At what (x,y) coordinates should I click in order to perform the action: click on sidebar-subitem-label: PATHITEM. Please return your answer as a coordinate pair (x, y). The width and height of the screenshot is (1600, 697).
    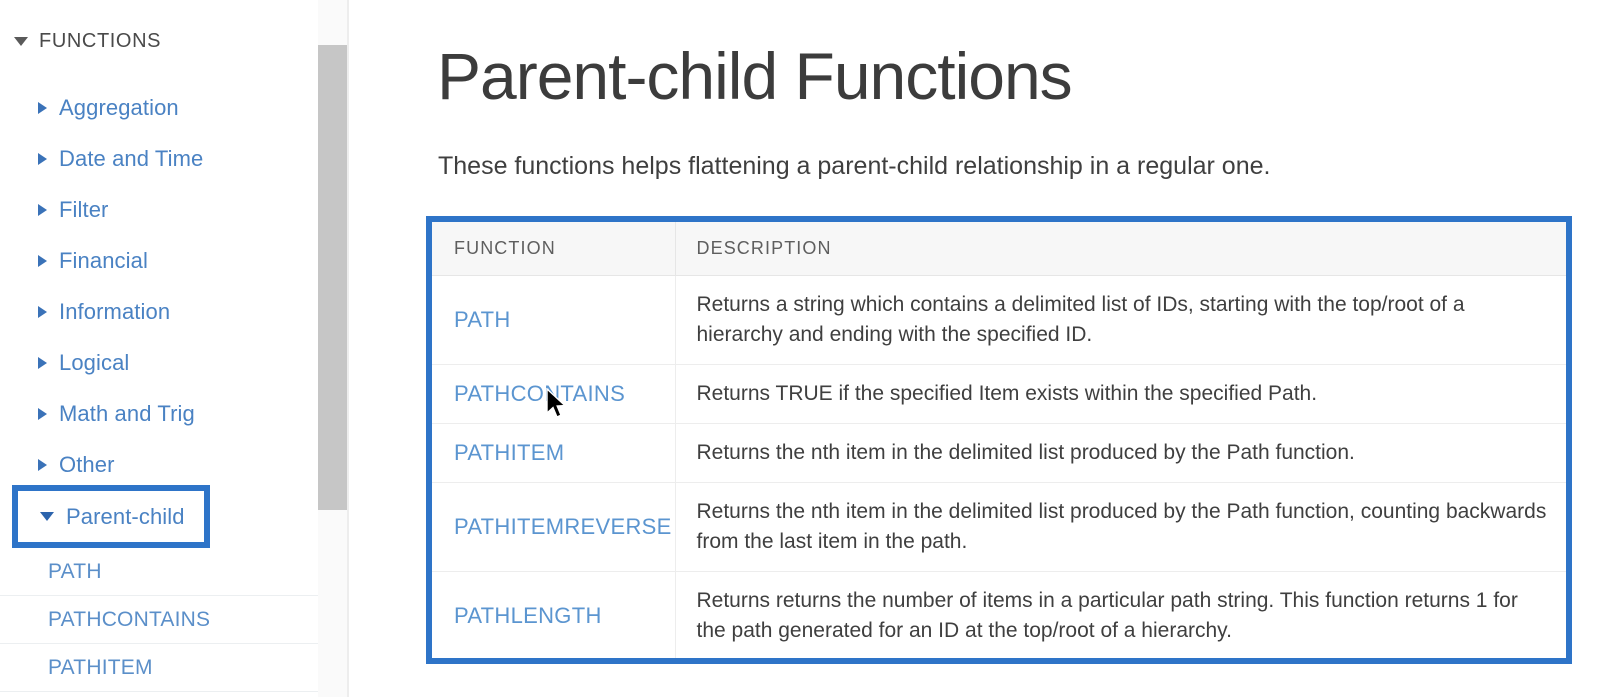
    Looking at the image, I should click on (100, 667).